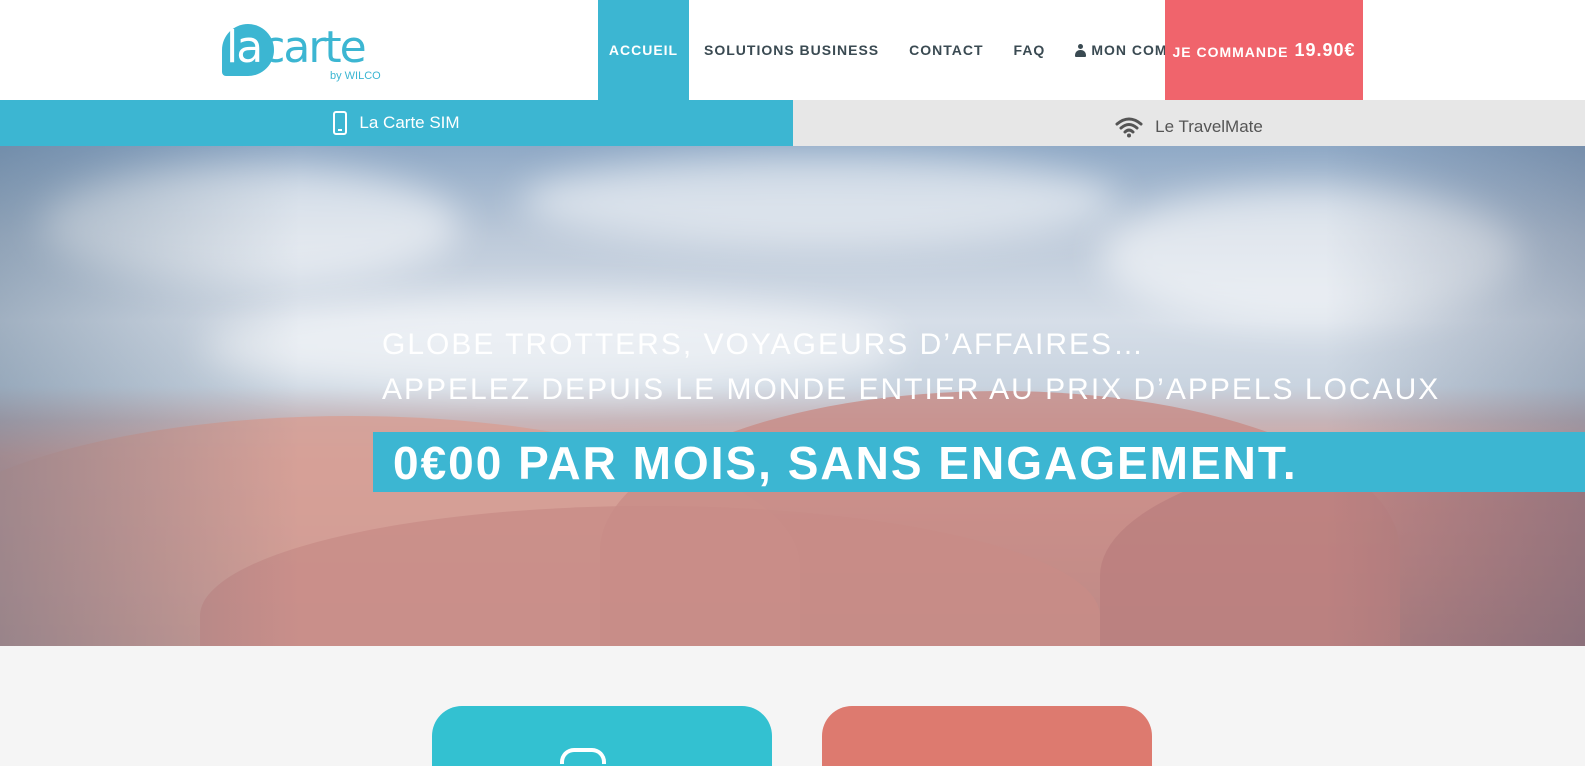 The height and width of the screenshot is (766, 1585). I want to click on tab-le-travelmate-label: Le TravelMate, so click(1209, 126).